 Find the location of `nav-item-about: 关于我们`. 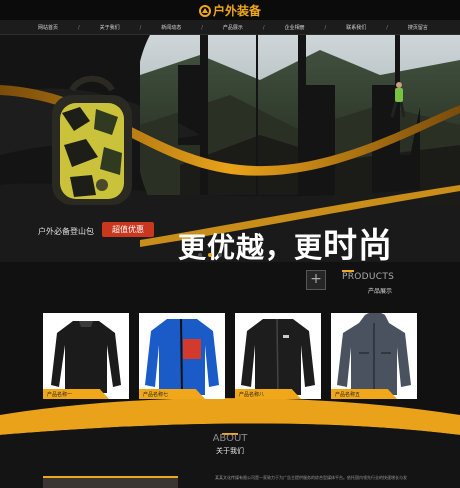

nav-item-about: 关于我们 is located at coordinates (110, 27).